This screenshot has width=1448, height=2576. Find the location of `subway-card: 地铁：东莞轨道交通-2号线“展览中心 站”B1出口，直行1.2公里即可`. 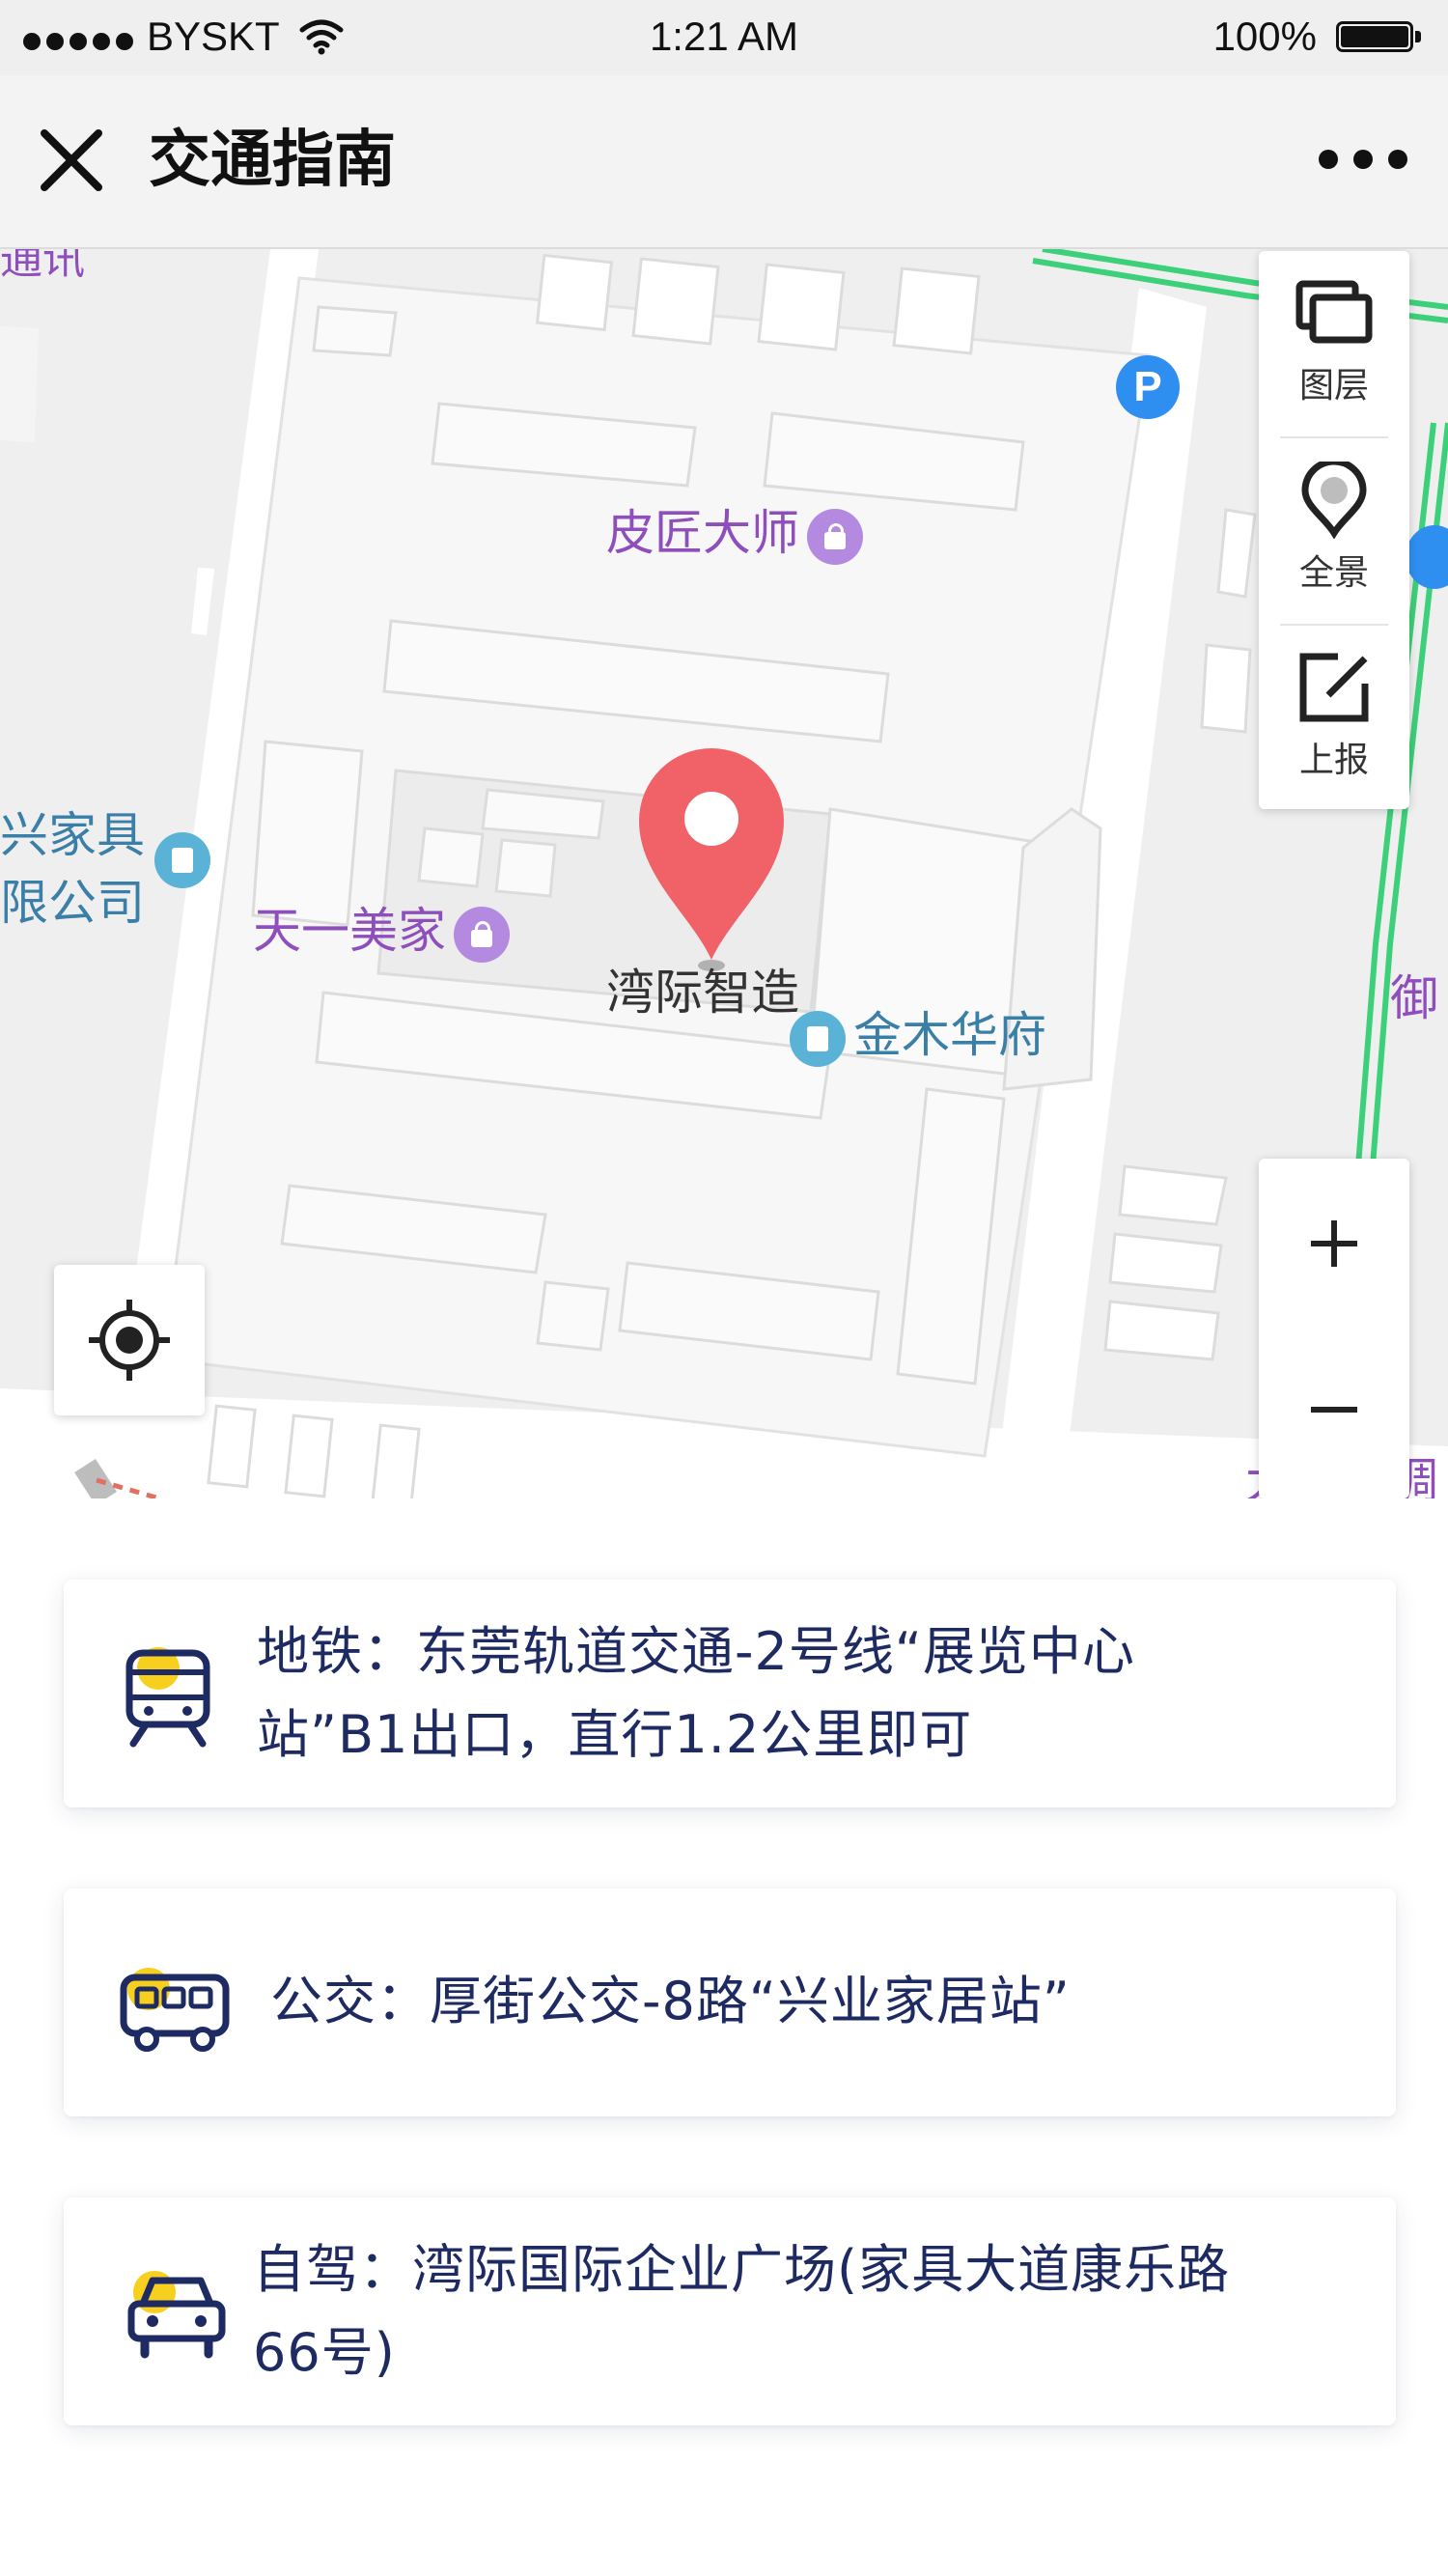

subway-card: 地铁：东莞轨道交通-2号线“展览中心 站”B1出口，直行1.2公里即可 is located at coordinates (730, 1694).